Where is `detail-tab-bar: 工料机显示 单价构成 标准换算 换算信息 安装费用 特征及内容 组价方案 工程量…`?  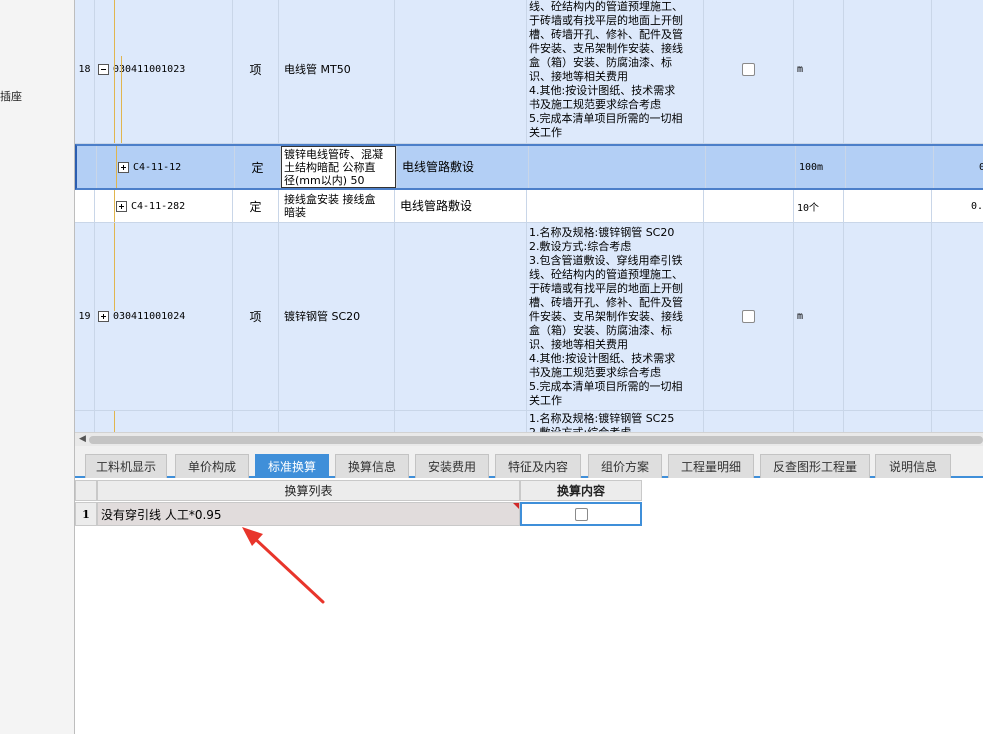
detail-tab-bar: 工料机显示 单价构成 标准换算 换算信息 安装费用 特征及内容 组价方案 工程量… is located at coordinates (529, 462).